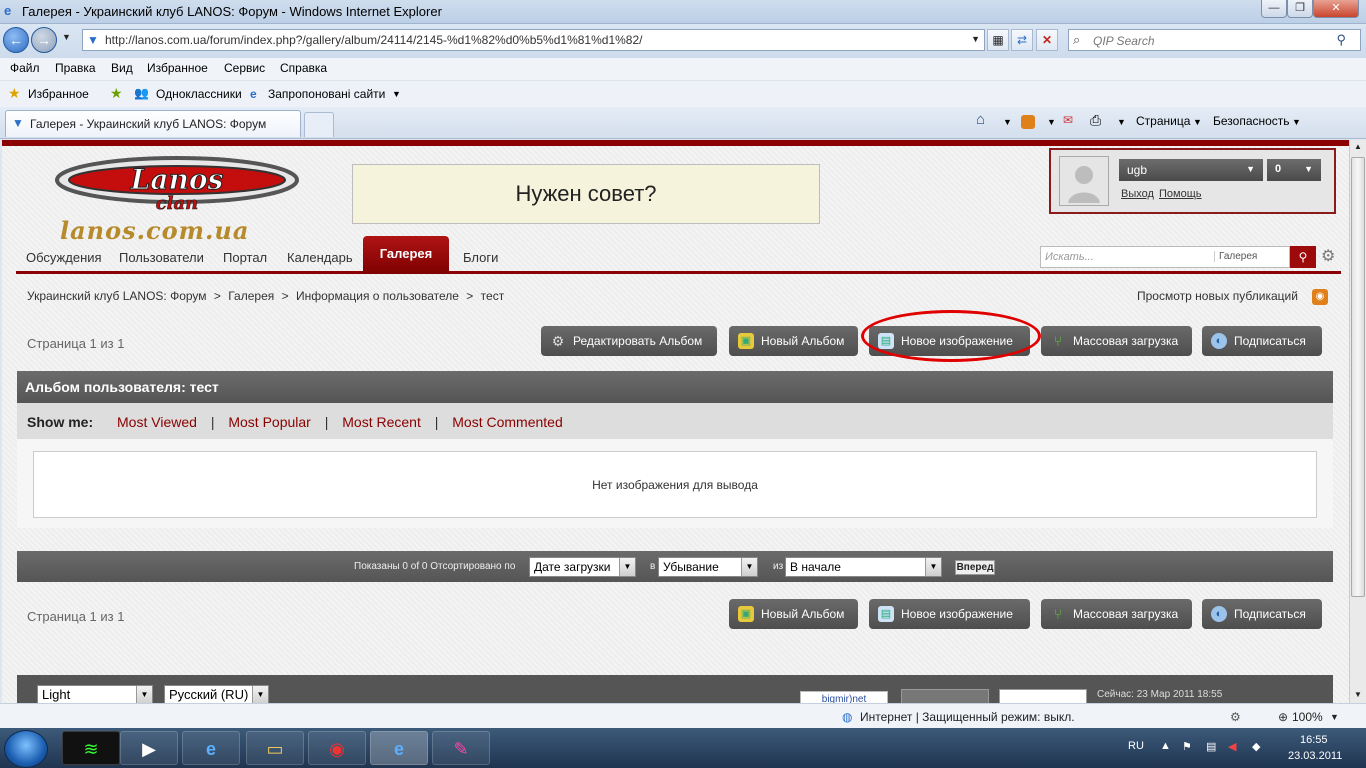  Describe the element at coordinates (1303, 257) in the screenshot. I see `search-button: ⚲` at that location.